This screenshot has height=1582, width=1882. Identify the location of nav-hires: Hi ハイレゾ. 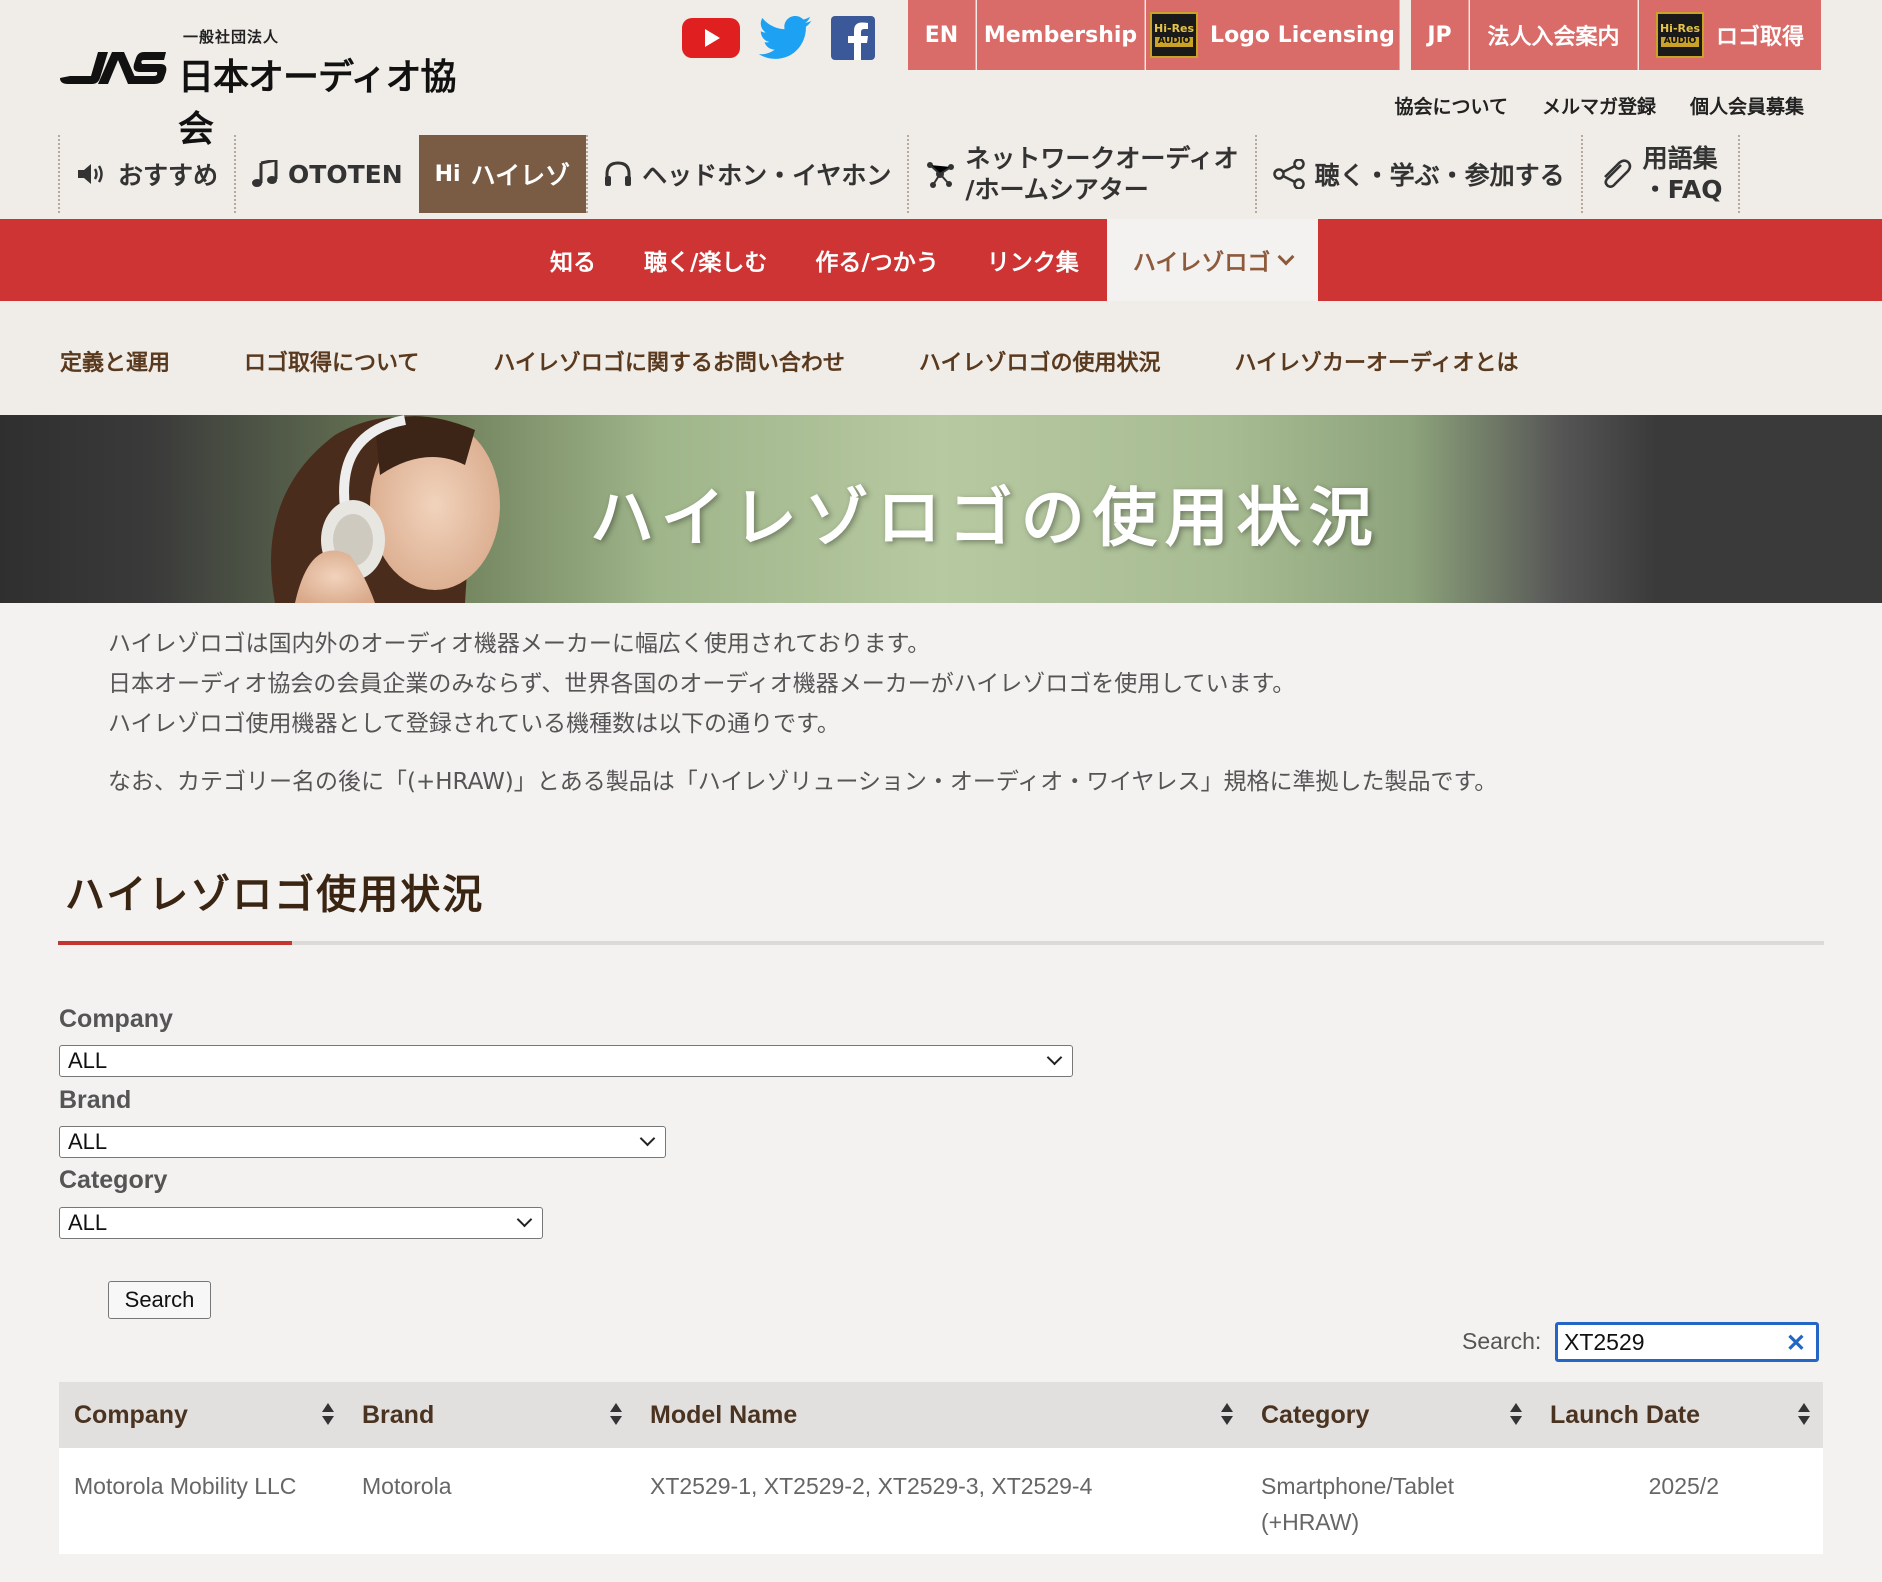
(502, 174).